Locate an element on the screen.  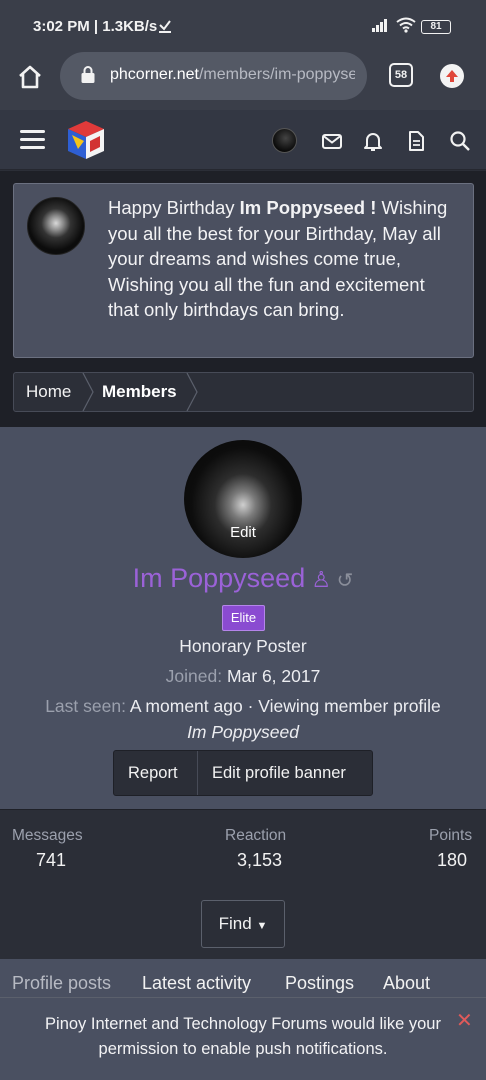
find-button: Find ▼ is located at coordinates (243, 924).